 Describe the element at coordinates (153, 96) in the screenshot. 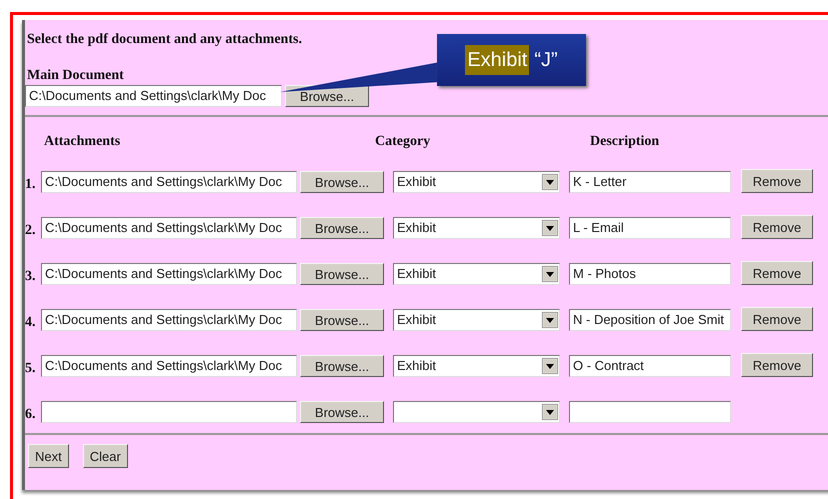

I see `main-document-field: C:\Documents and Settings\clark\My Doc` at that location.